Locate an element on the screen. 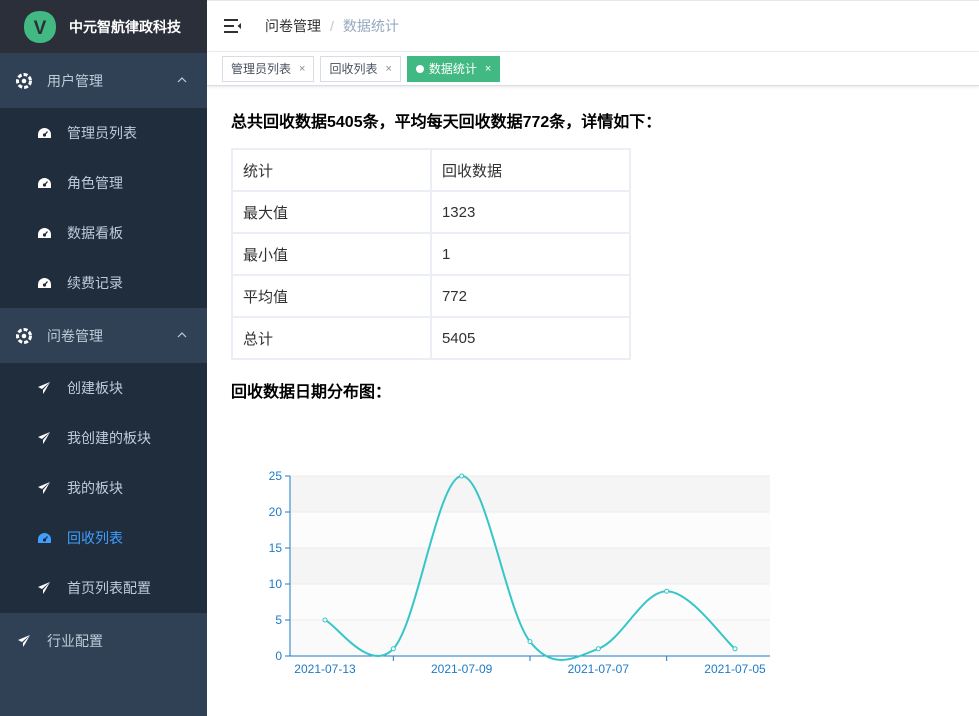 This screenshot has width=979, height=716. sidebar-group-industry-config: 行业配置 is located at coordinates (103, 640).